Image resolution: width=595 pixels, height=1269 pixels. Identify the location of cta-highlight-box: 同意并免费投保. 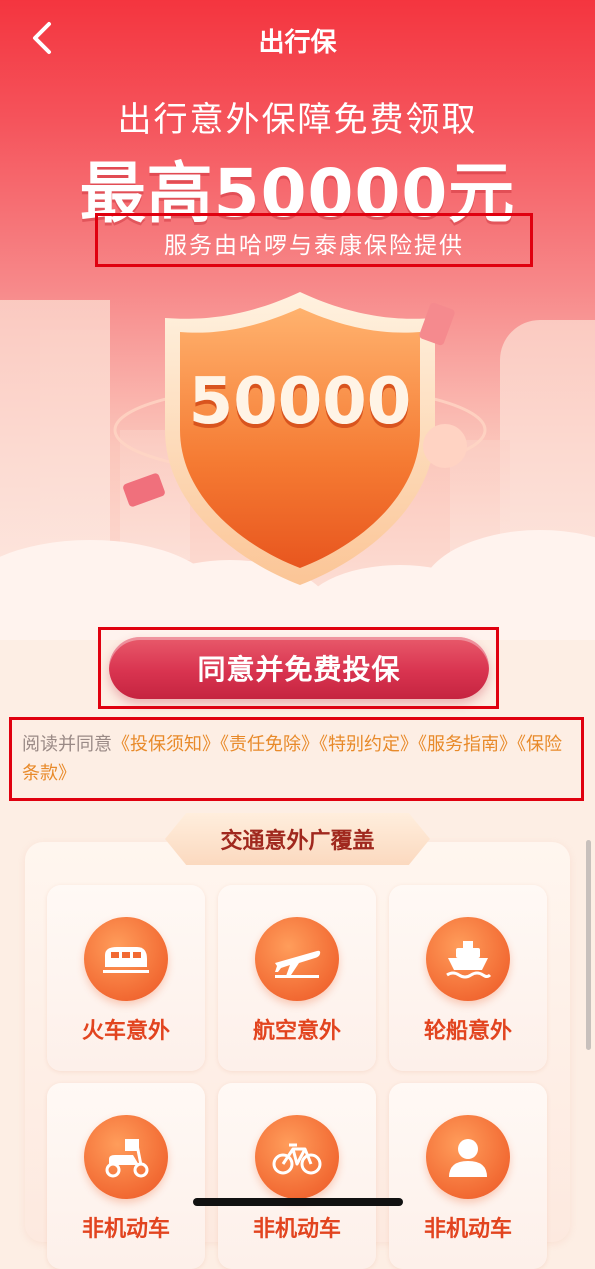
(298, 668).